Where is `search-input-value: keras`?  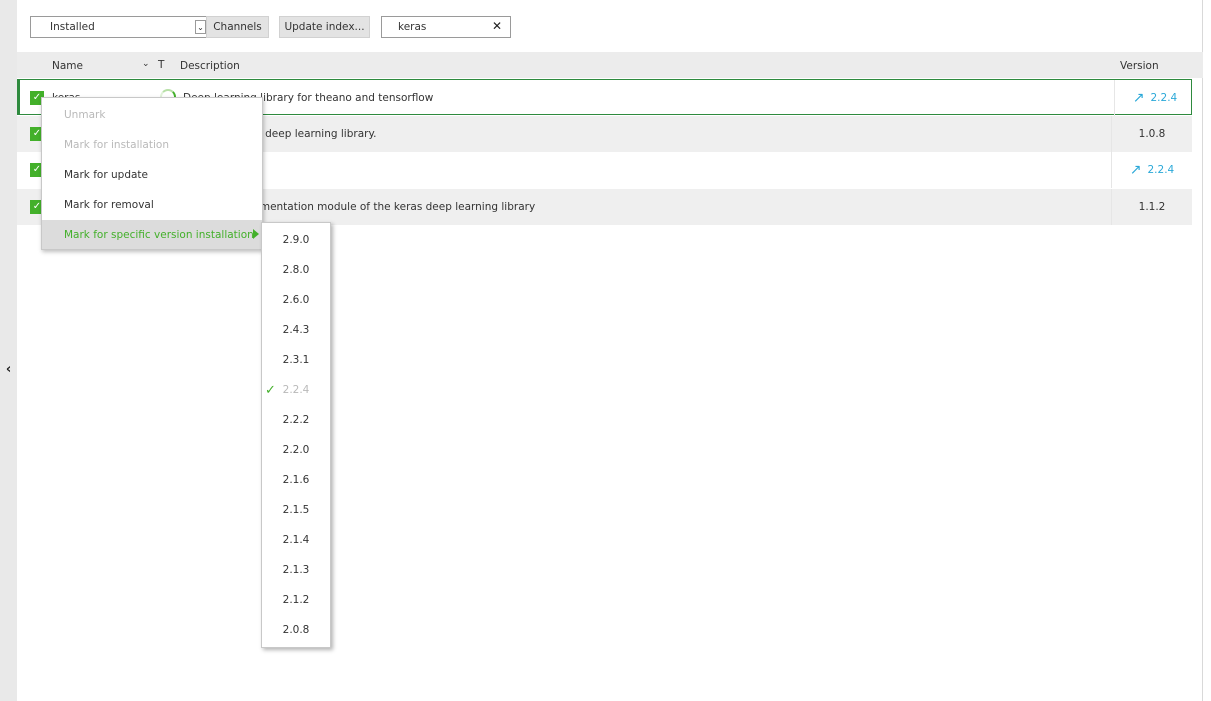
search-input-value: keras is located at coordinates (412, 27).